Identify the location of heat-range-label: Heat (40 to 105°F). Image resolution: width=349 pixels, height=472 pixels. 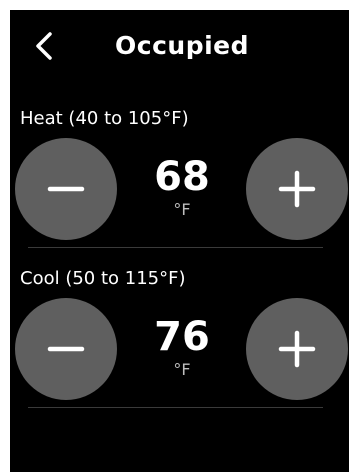
(104, 118).